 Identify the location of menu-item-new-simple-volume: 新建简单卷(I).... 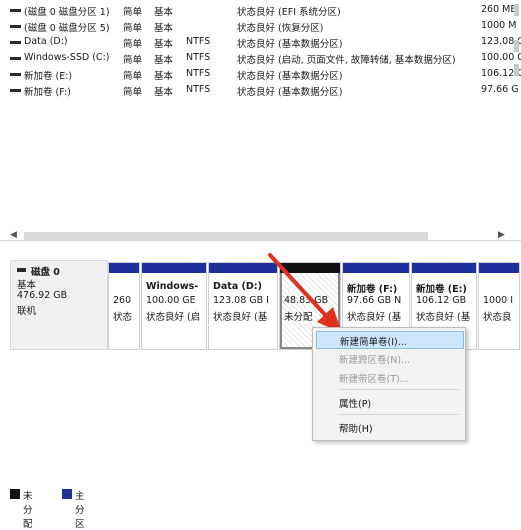
(390, 340).